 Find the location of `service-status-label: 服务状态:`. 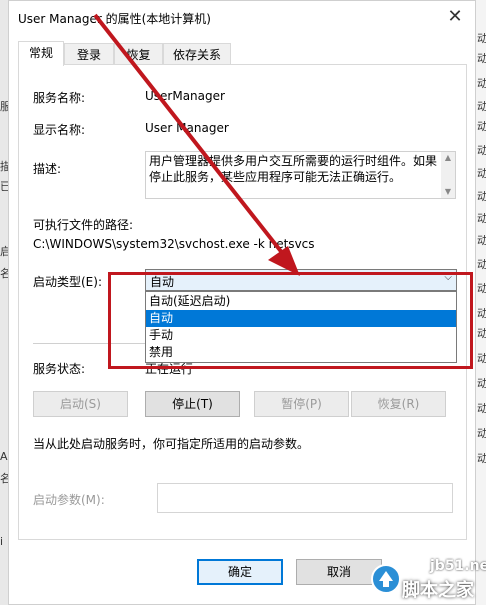

service-status-label: 服务状态: is located at coordinates (59, 369).